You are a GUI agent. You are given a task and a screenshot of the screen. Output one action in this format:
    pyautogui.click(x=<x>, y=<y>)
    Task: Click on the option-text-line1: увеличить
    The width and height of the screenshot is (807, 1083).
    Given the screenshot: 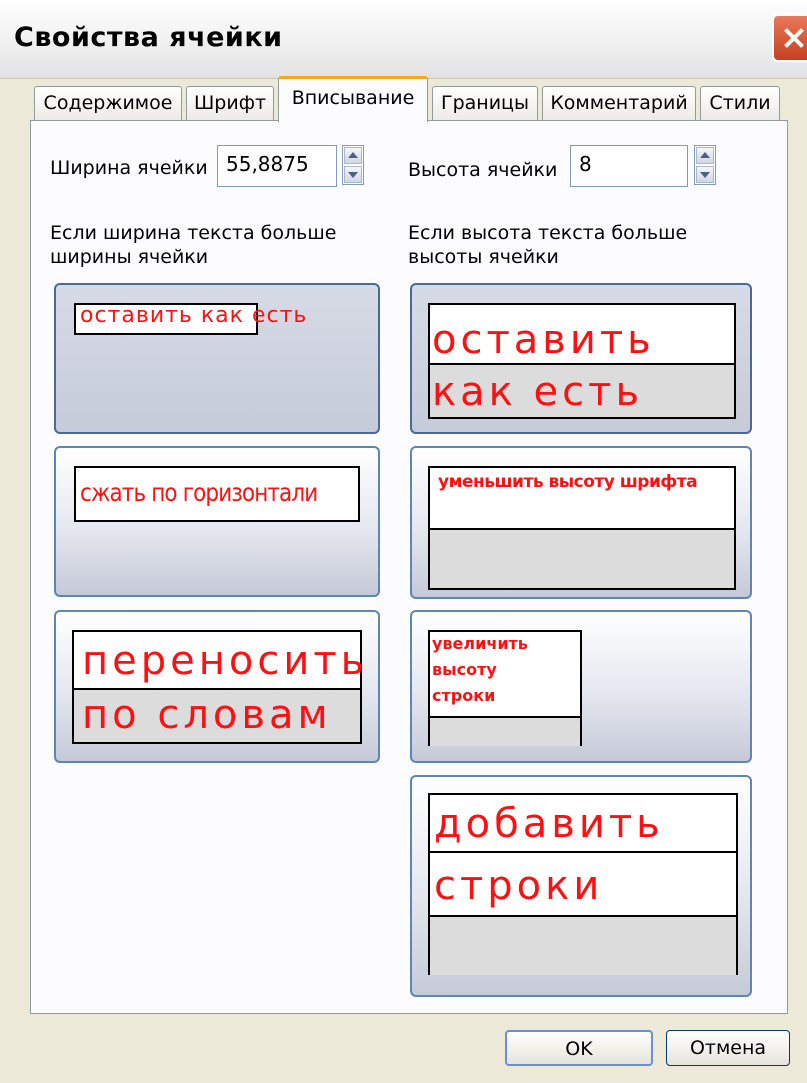 What is the action you would take?
    pyautogui.click(x=480, y=643)
    